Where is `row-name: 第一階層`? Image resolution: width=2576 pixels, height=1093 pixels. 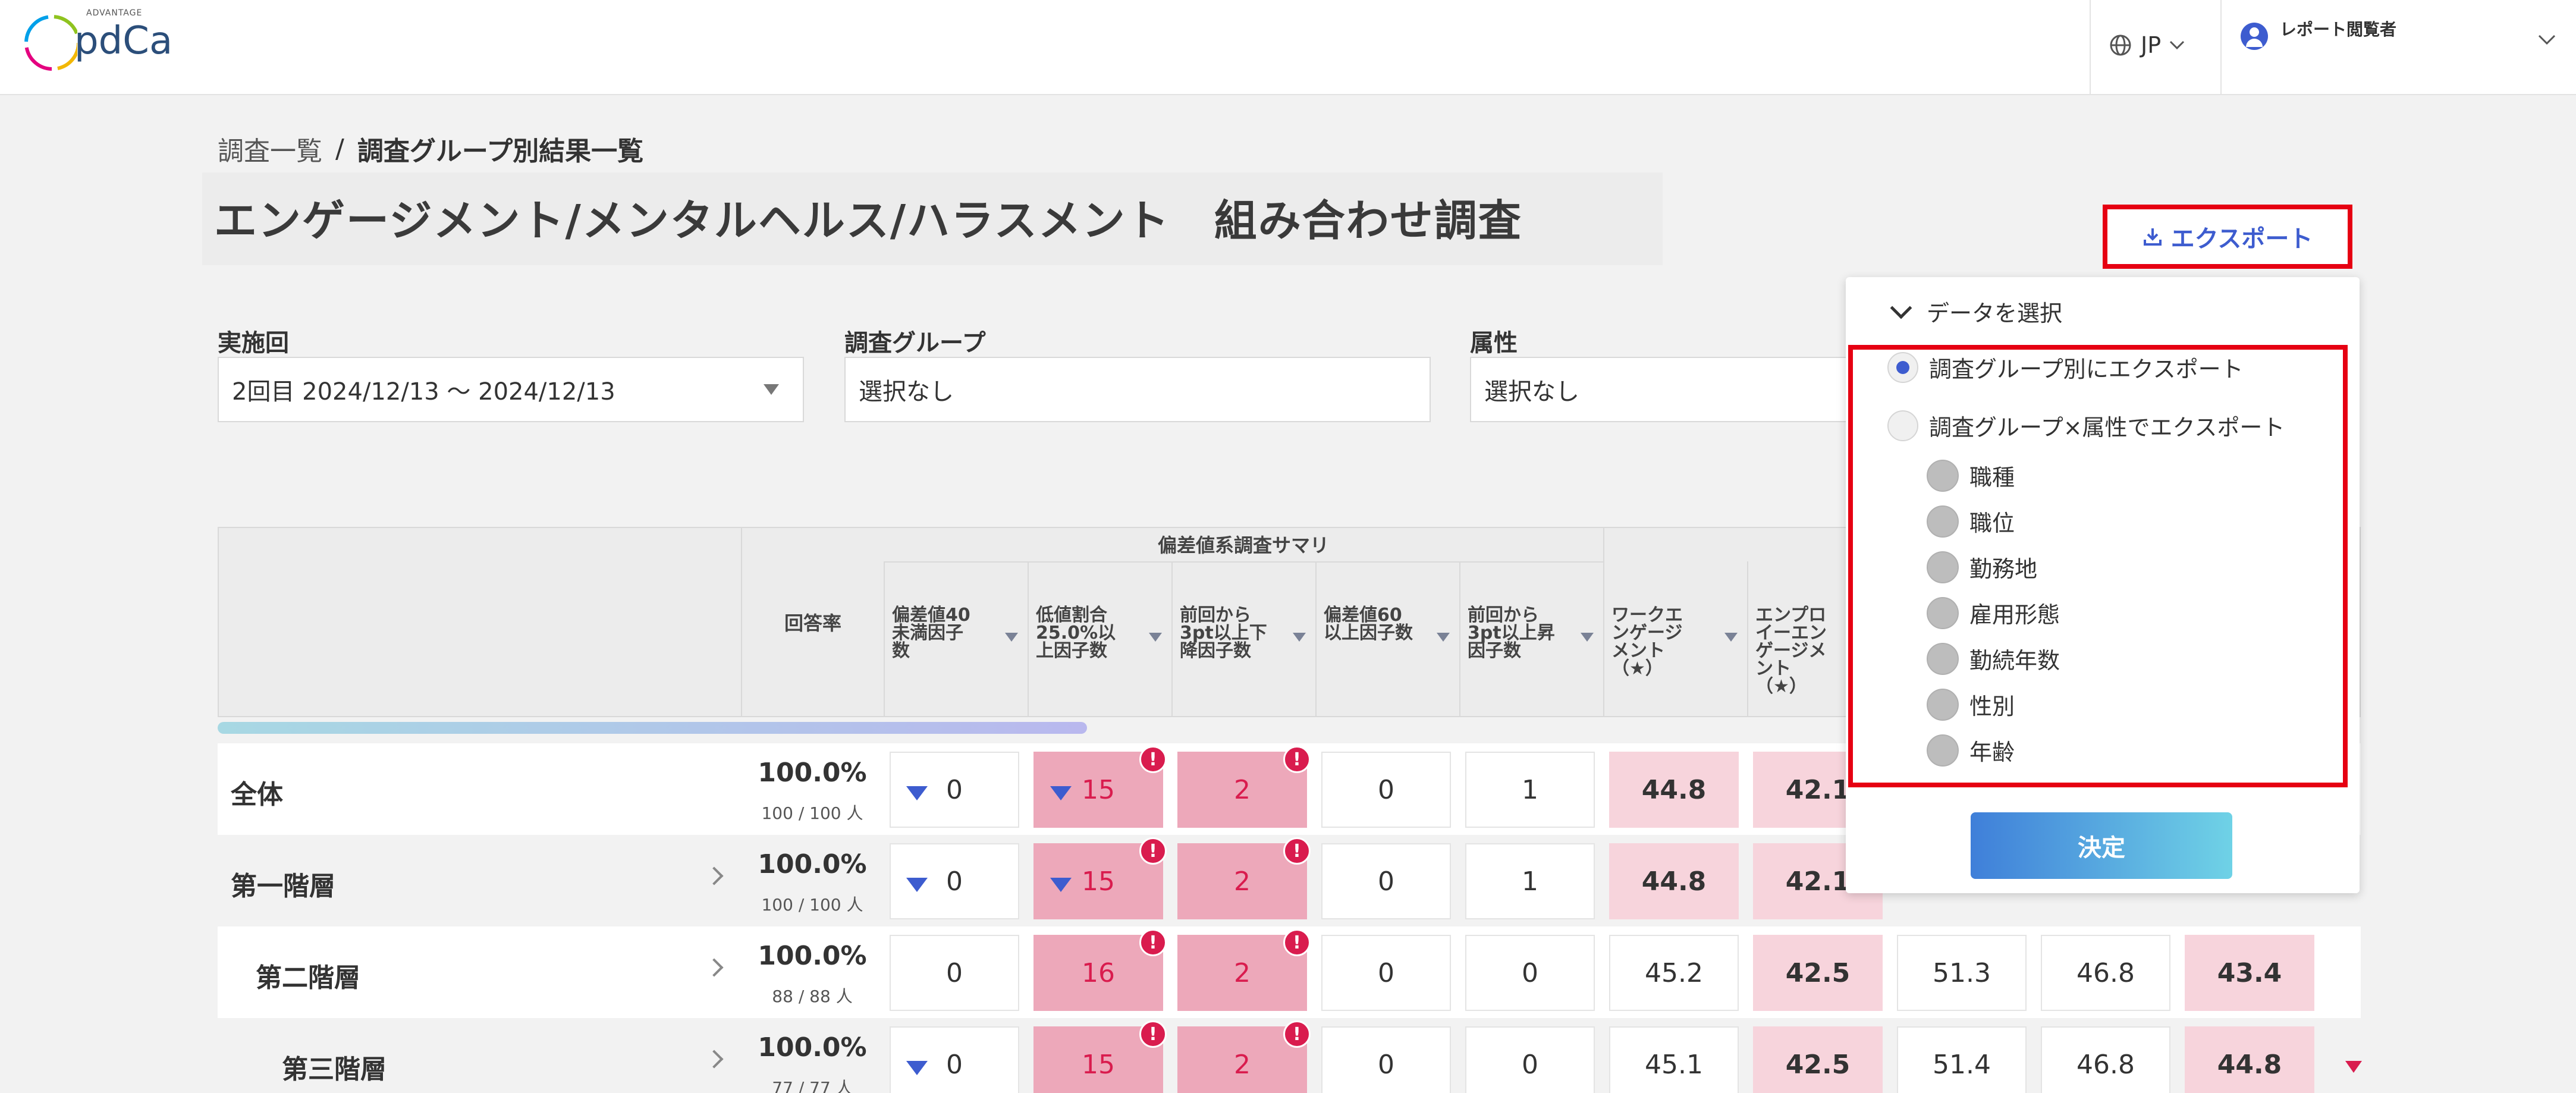 row-name: 第一階層 is located at coordinates (283, 886).